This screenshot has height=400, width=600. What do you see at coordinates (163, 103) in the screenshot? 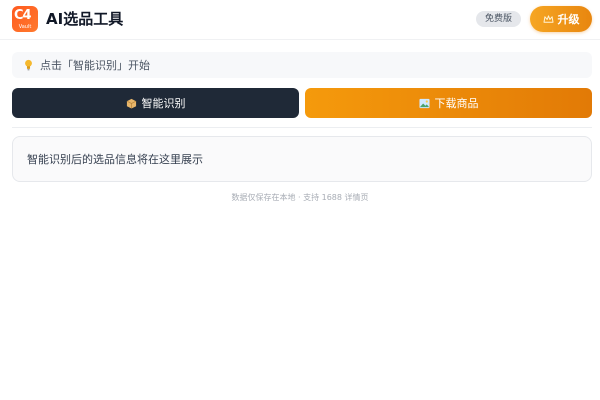
I see `identify-label: 智能识别` at bounding box center [163, 103].